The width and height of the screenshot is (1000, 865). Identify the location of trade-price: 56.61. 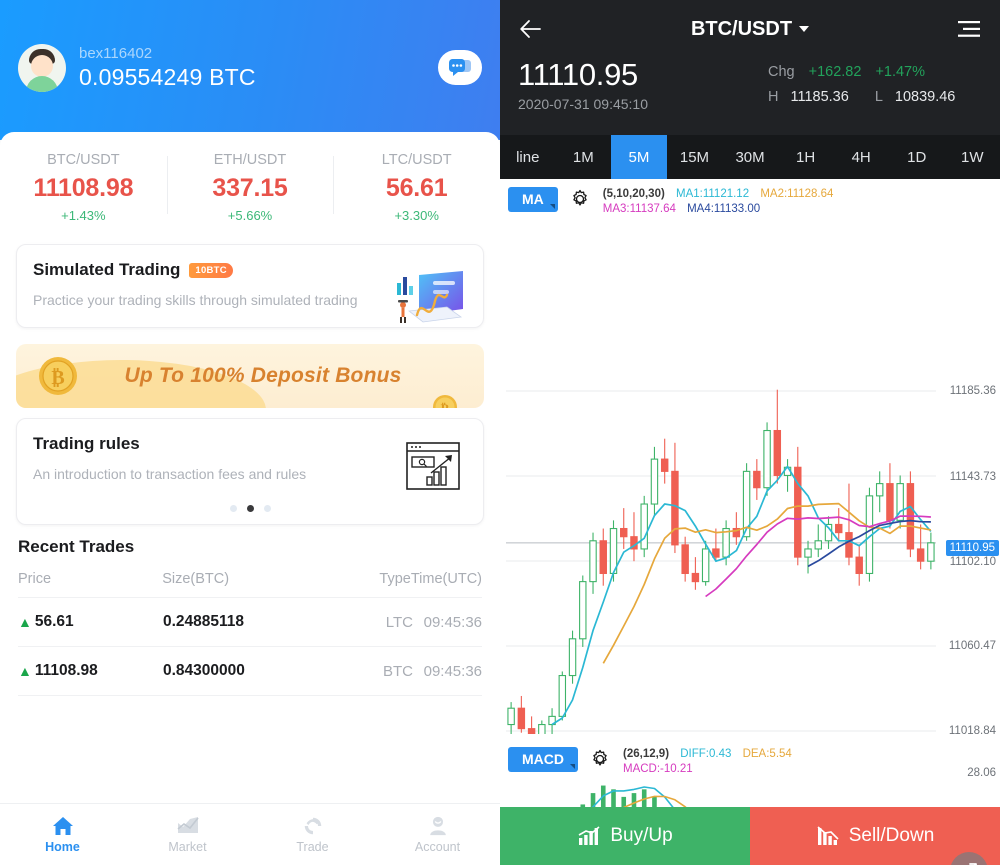
(54, 621).